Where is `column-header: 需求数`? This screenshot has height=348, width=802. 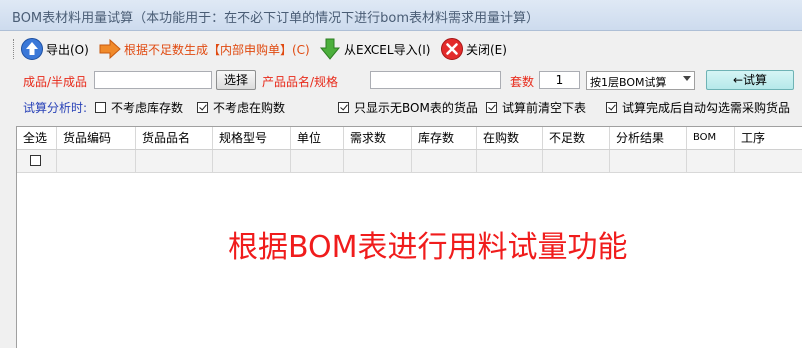
column-header: 需求数 is located at coordinates (378, 138).